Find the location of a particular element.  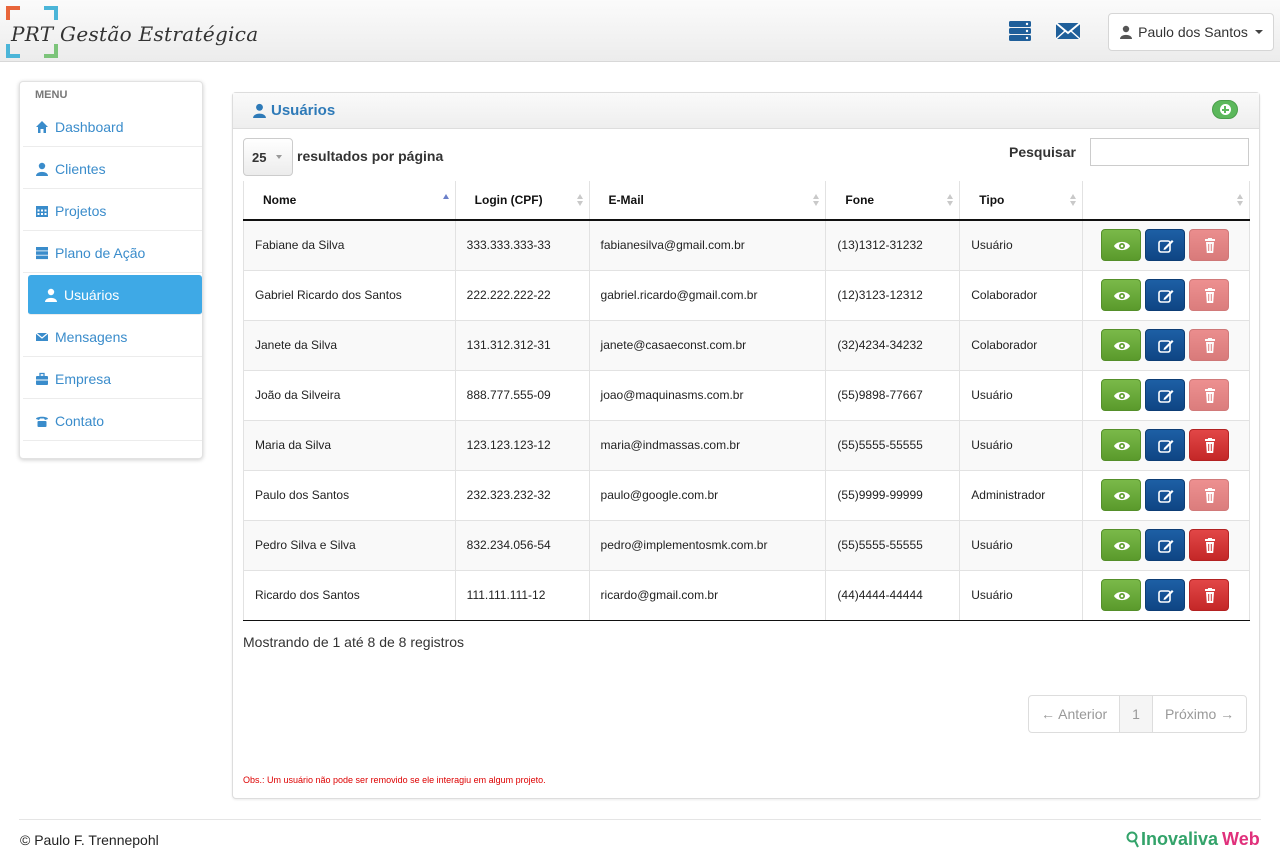

cell-fone: (55)5555-55555 is located at coordinates (893, 445).